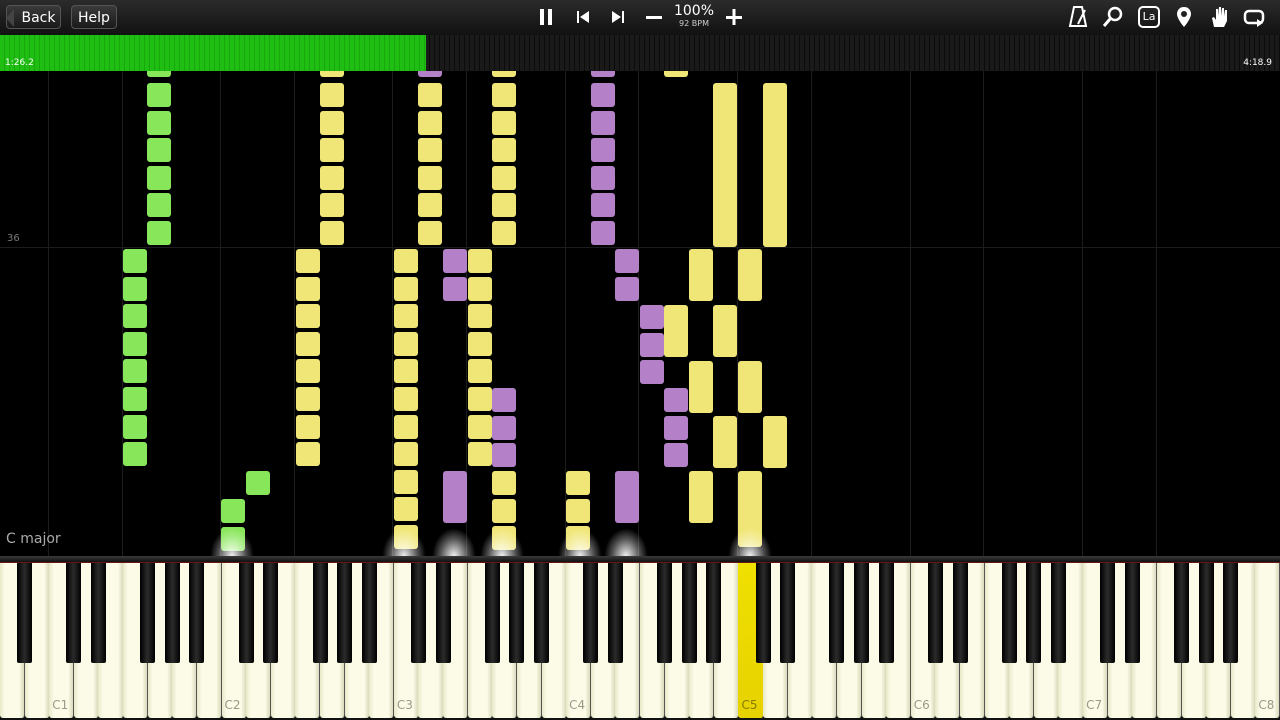 The height and width of the screenshot is (720, 1280). What do you see at coordinates (1219, 17) in the screenshot?
I see `hand-icon` at bounding box center [1219, 17].